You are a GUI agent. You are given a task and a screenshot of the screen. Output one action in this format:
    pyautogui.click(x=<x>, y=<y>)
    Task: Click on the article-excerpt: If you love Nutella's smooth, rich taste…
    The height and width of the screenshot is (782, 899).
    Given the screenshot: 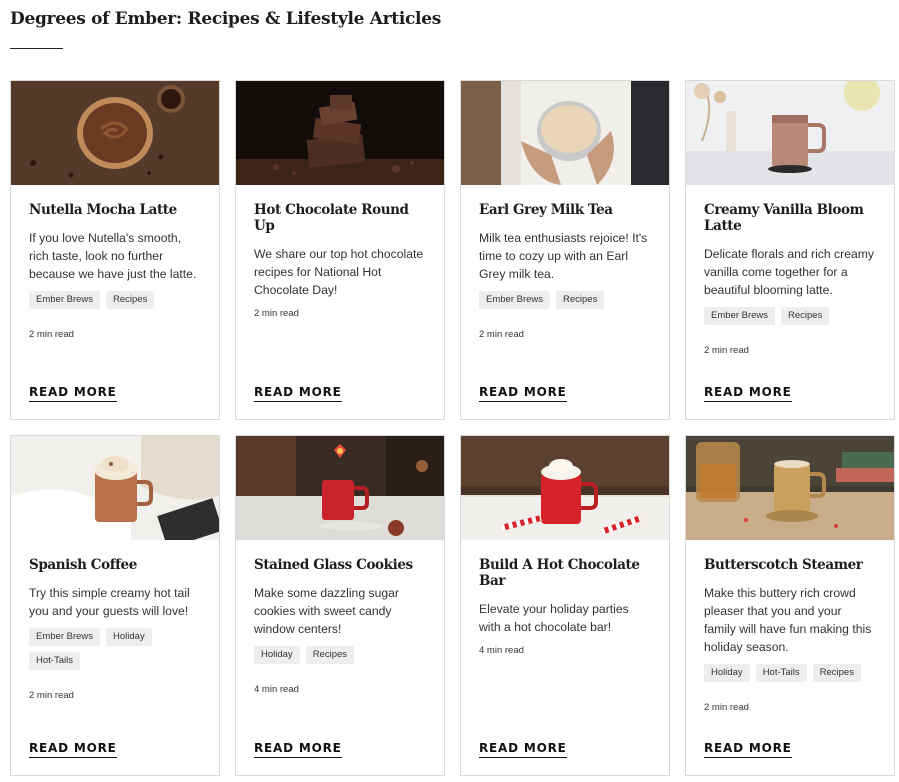 What is the action you would take?
    pyautogui.click(x=113, y=256)
    